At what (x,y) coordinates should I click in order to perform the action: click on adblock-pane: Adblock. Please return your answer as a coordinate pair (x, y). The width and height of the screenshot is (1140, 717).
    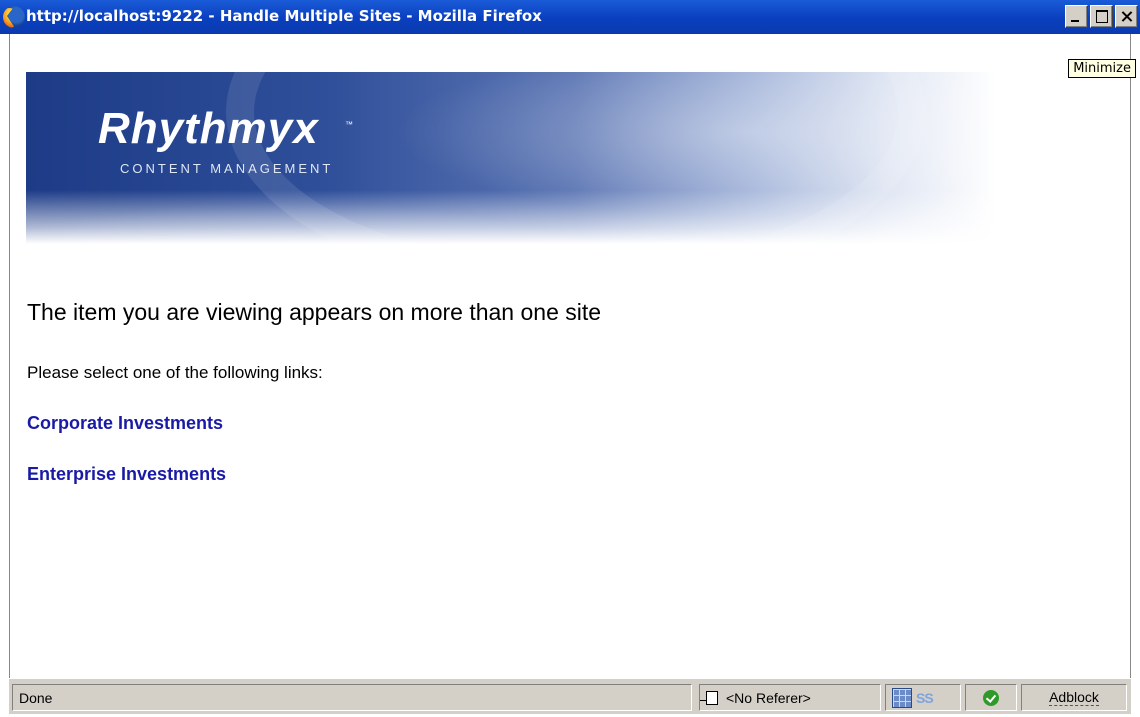
    Looking at the image, I should click on (1074, 697).